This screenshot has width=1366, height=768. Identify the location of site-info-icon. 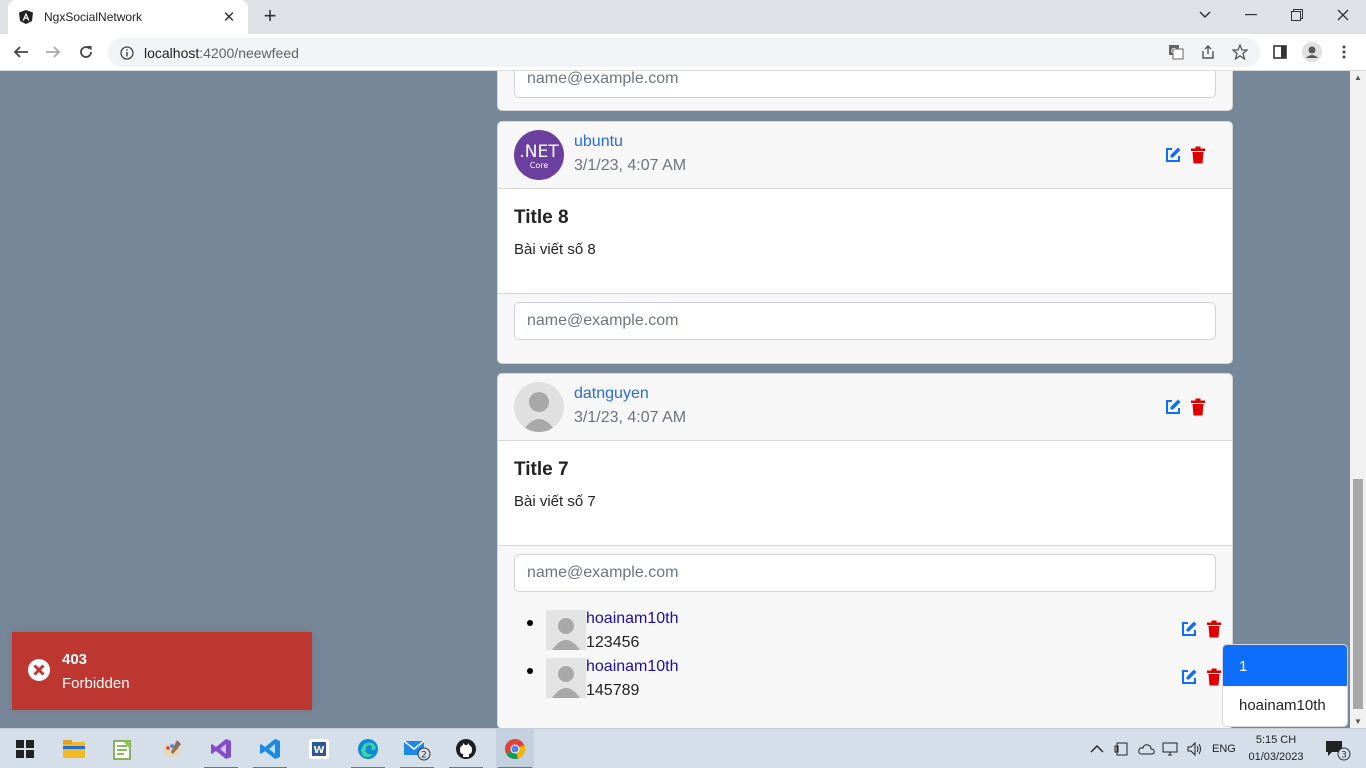
(127, 52).